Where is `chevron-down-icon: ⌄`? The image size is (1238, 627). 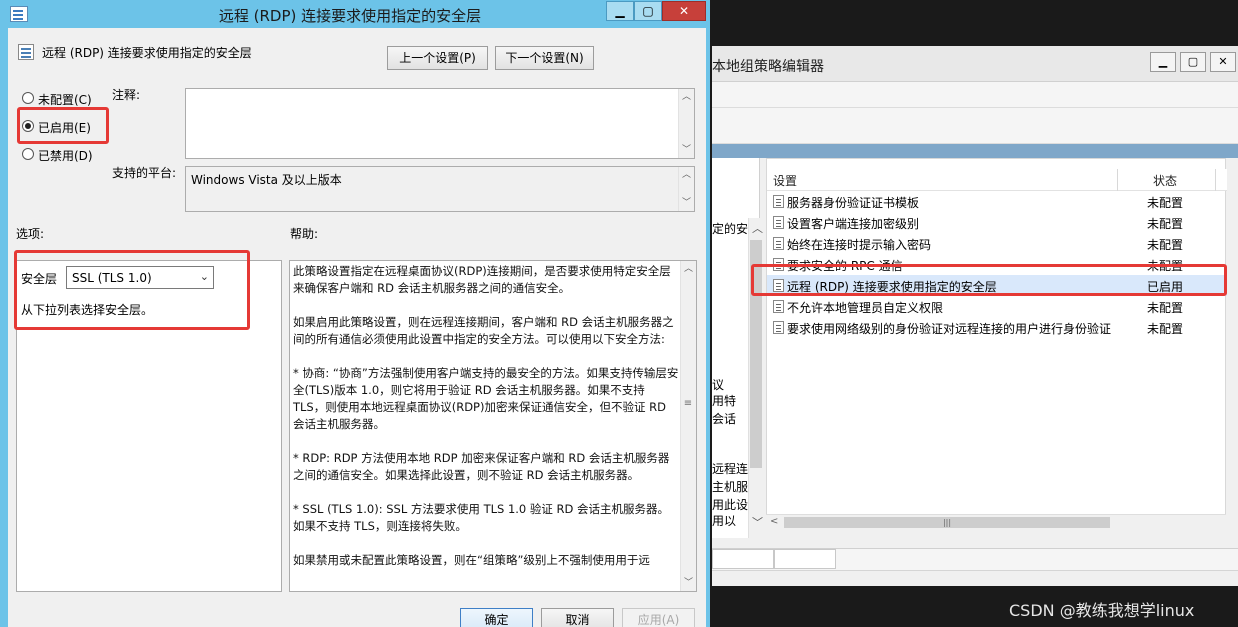 chevron-down-icon: ⌄ is located at coordinates (204, 276).